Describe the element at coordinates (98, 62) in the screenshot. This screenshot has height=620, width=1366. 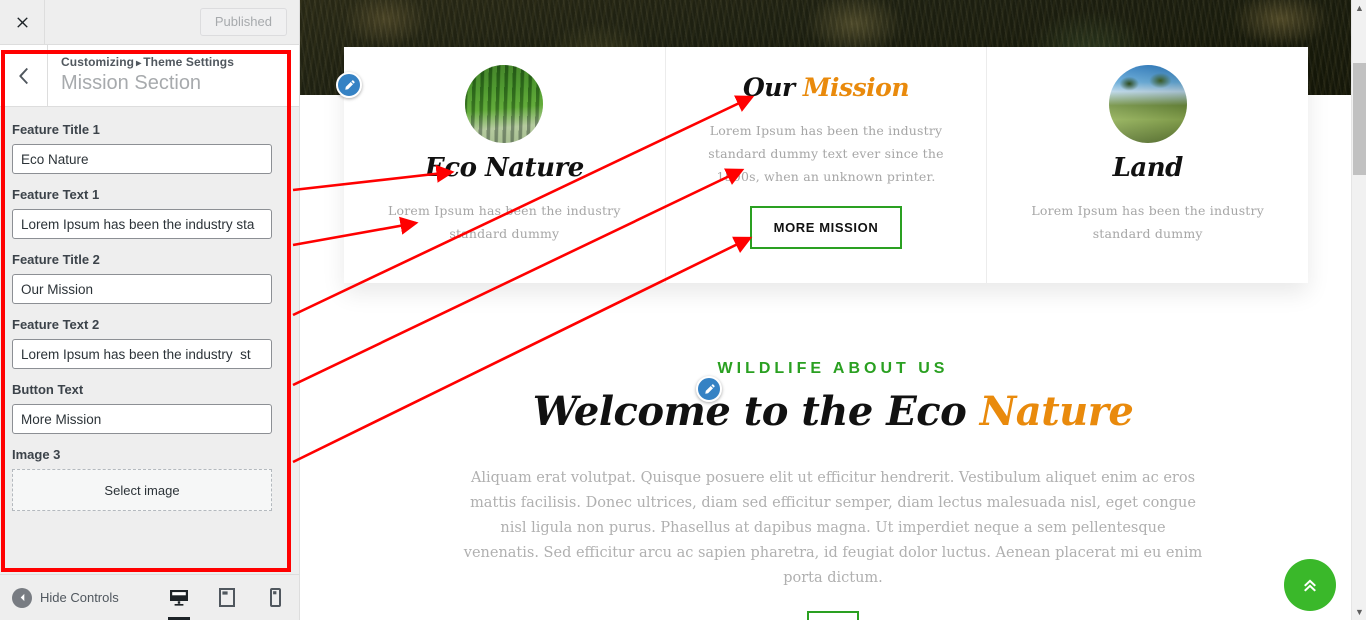
I see `breadcrumb-root: Customizing` at that location.